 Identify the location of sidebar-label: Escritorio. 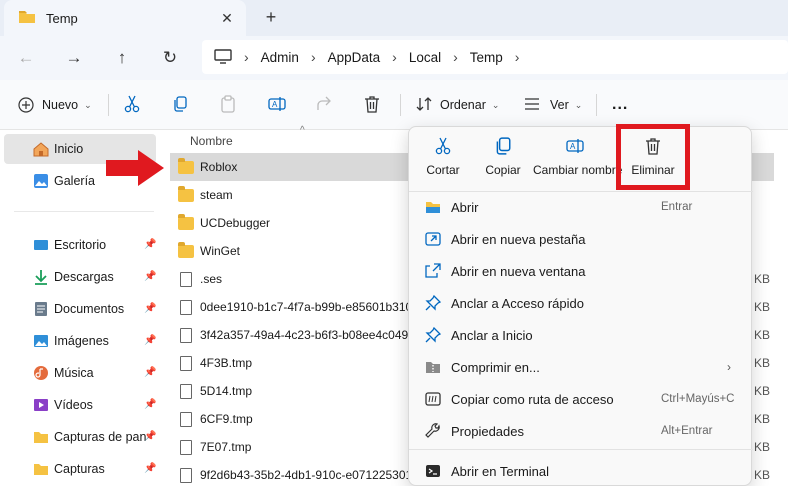
(80, 245).